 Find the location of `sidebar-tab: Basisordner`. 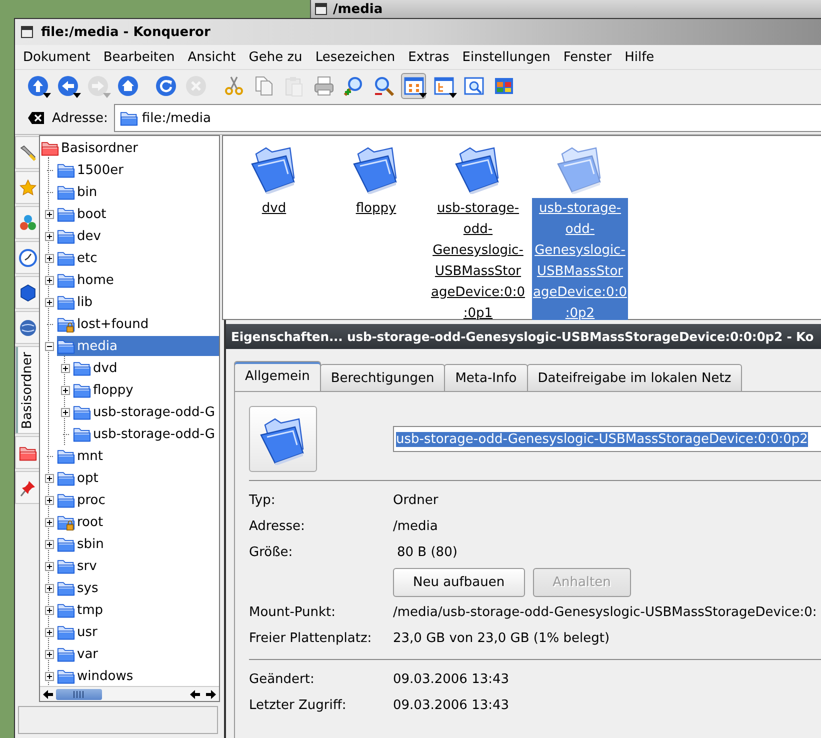

sidebar-tab: Basisordner is located at coordinates (27, 390).